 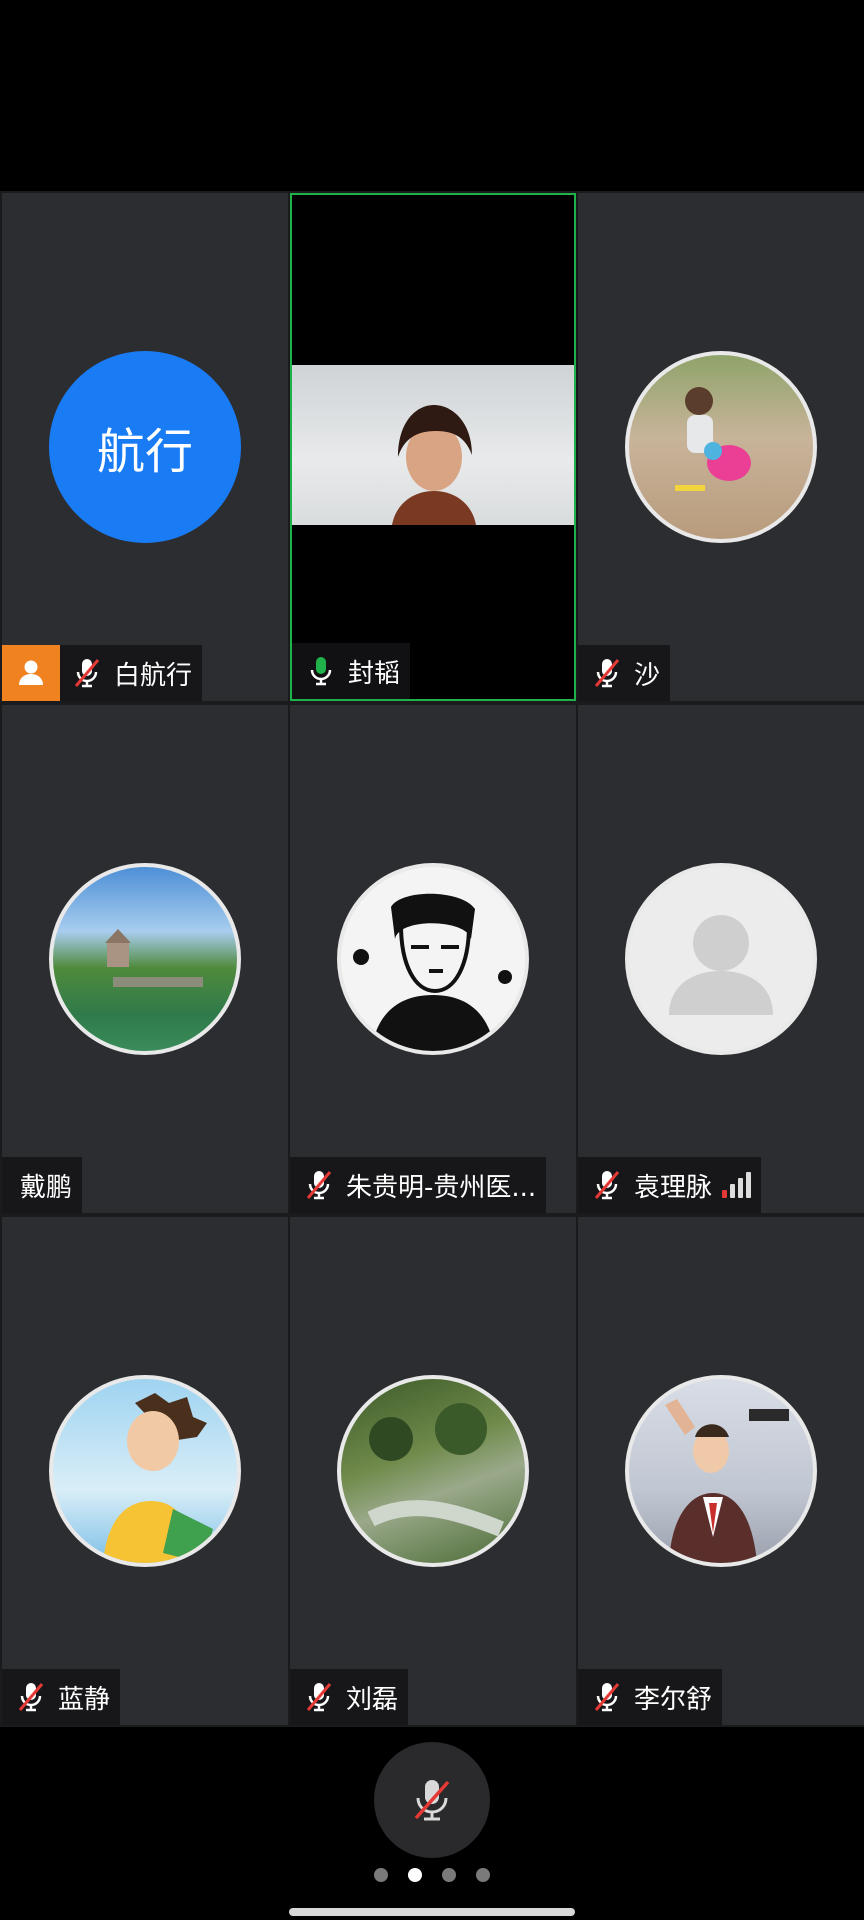 I want to click on participant-label: 戴鹏, so click(x=42, y=1185).